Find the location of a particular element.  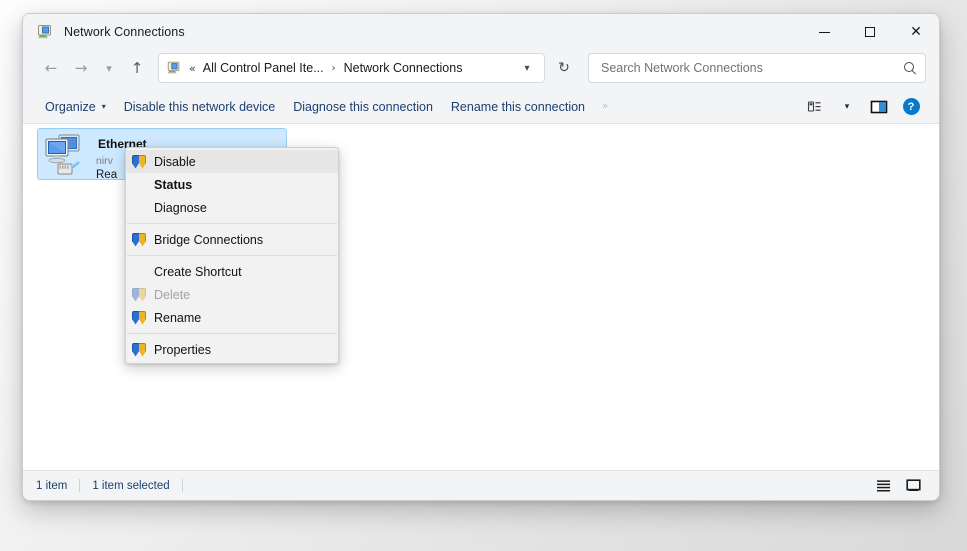

up-button: ↑ is located at coordinates (137, 68).